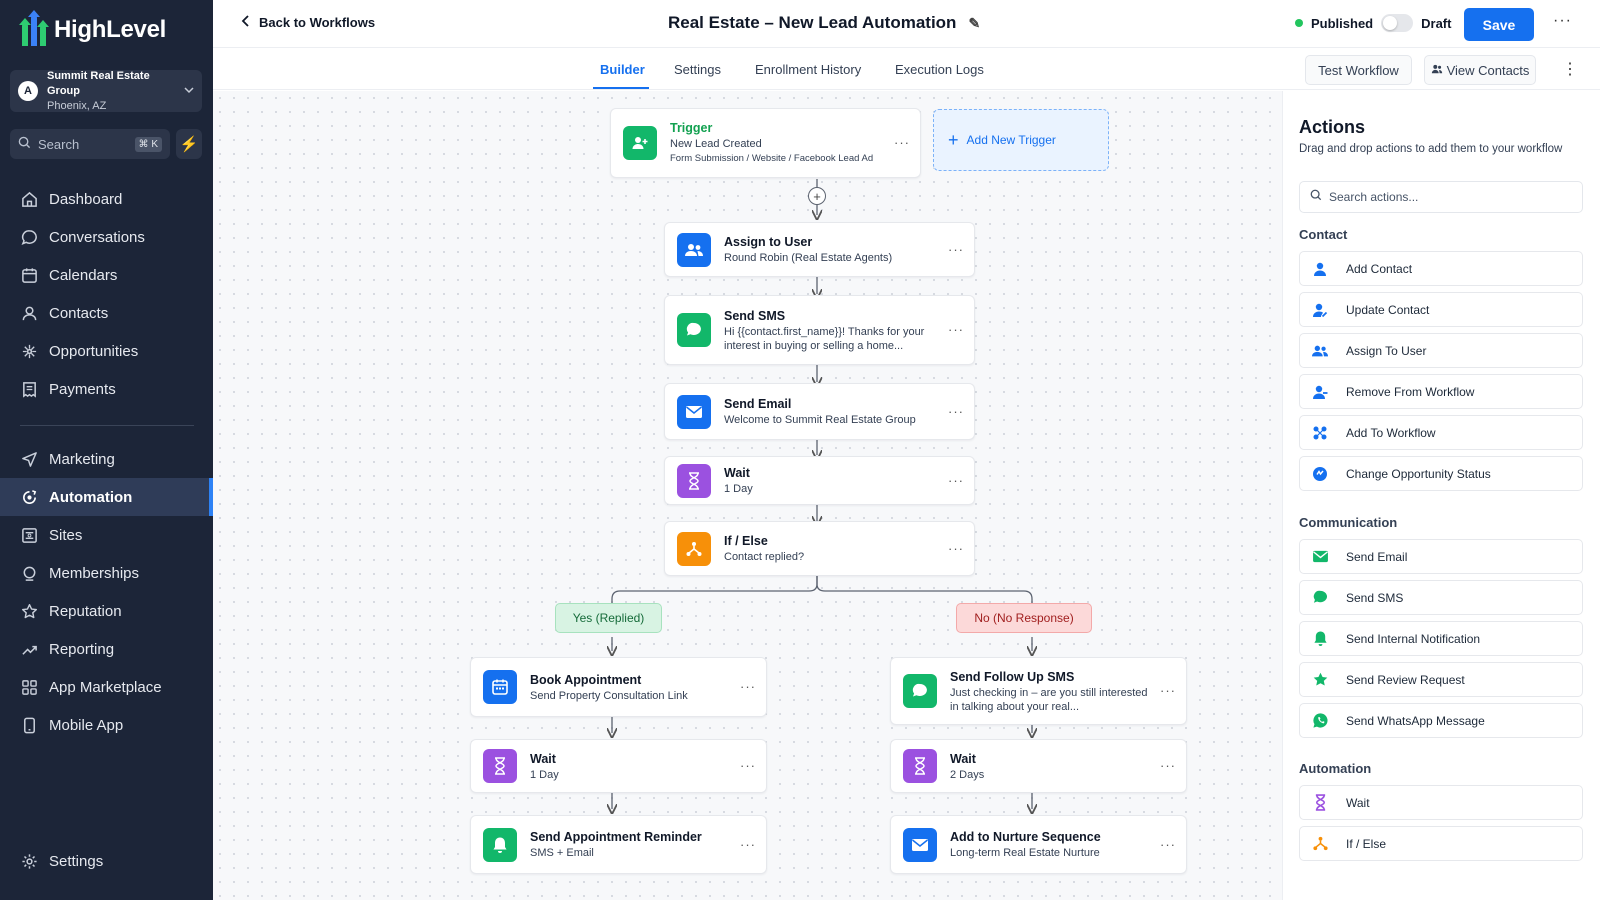 The width and height of the screenshot is (1600, 900). I want to click on calendar-icon, so click(500, 687).